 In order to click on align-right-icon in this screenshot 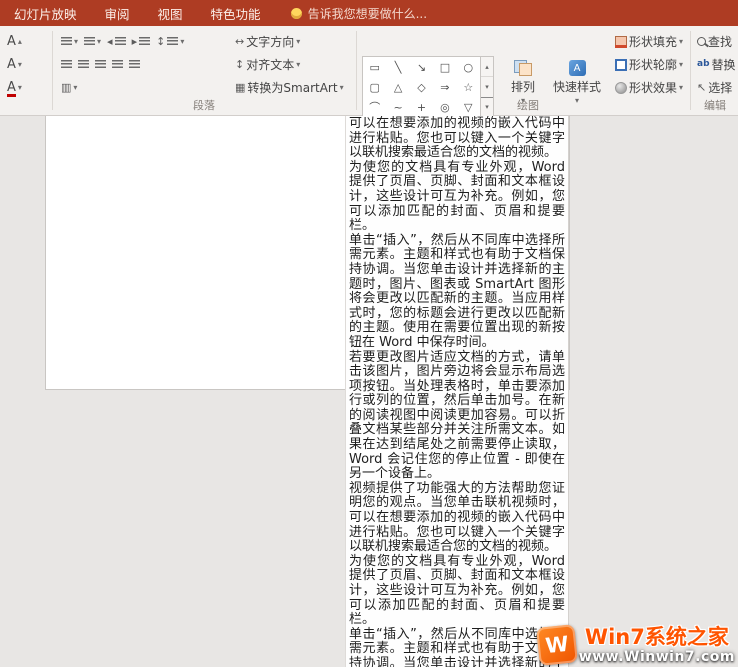, I will do `click(100, 64)`.